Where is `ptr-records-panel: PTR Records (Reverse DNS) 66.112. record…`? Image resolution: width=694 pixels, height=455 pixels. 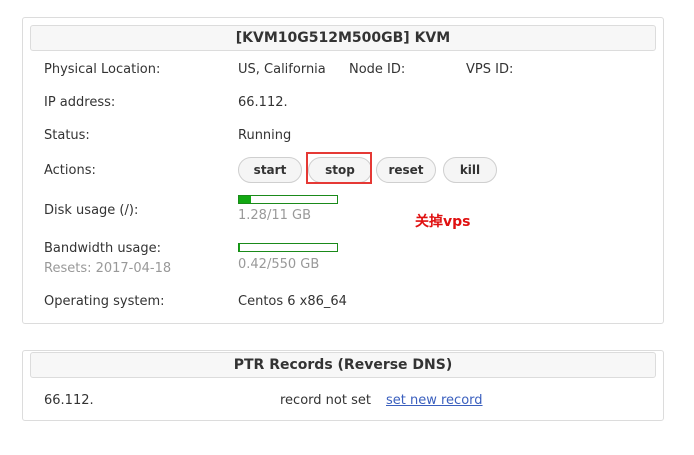 ptr-records-panel: PTR Records (Reverse DNS) 66.112. record… is located at coordinates (343, 385).